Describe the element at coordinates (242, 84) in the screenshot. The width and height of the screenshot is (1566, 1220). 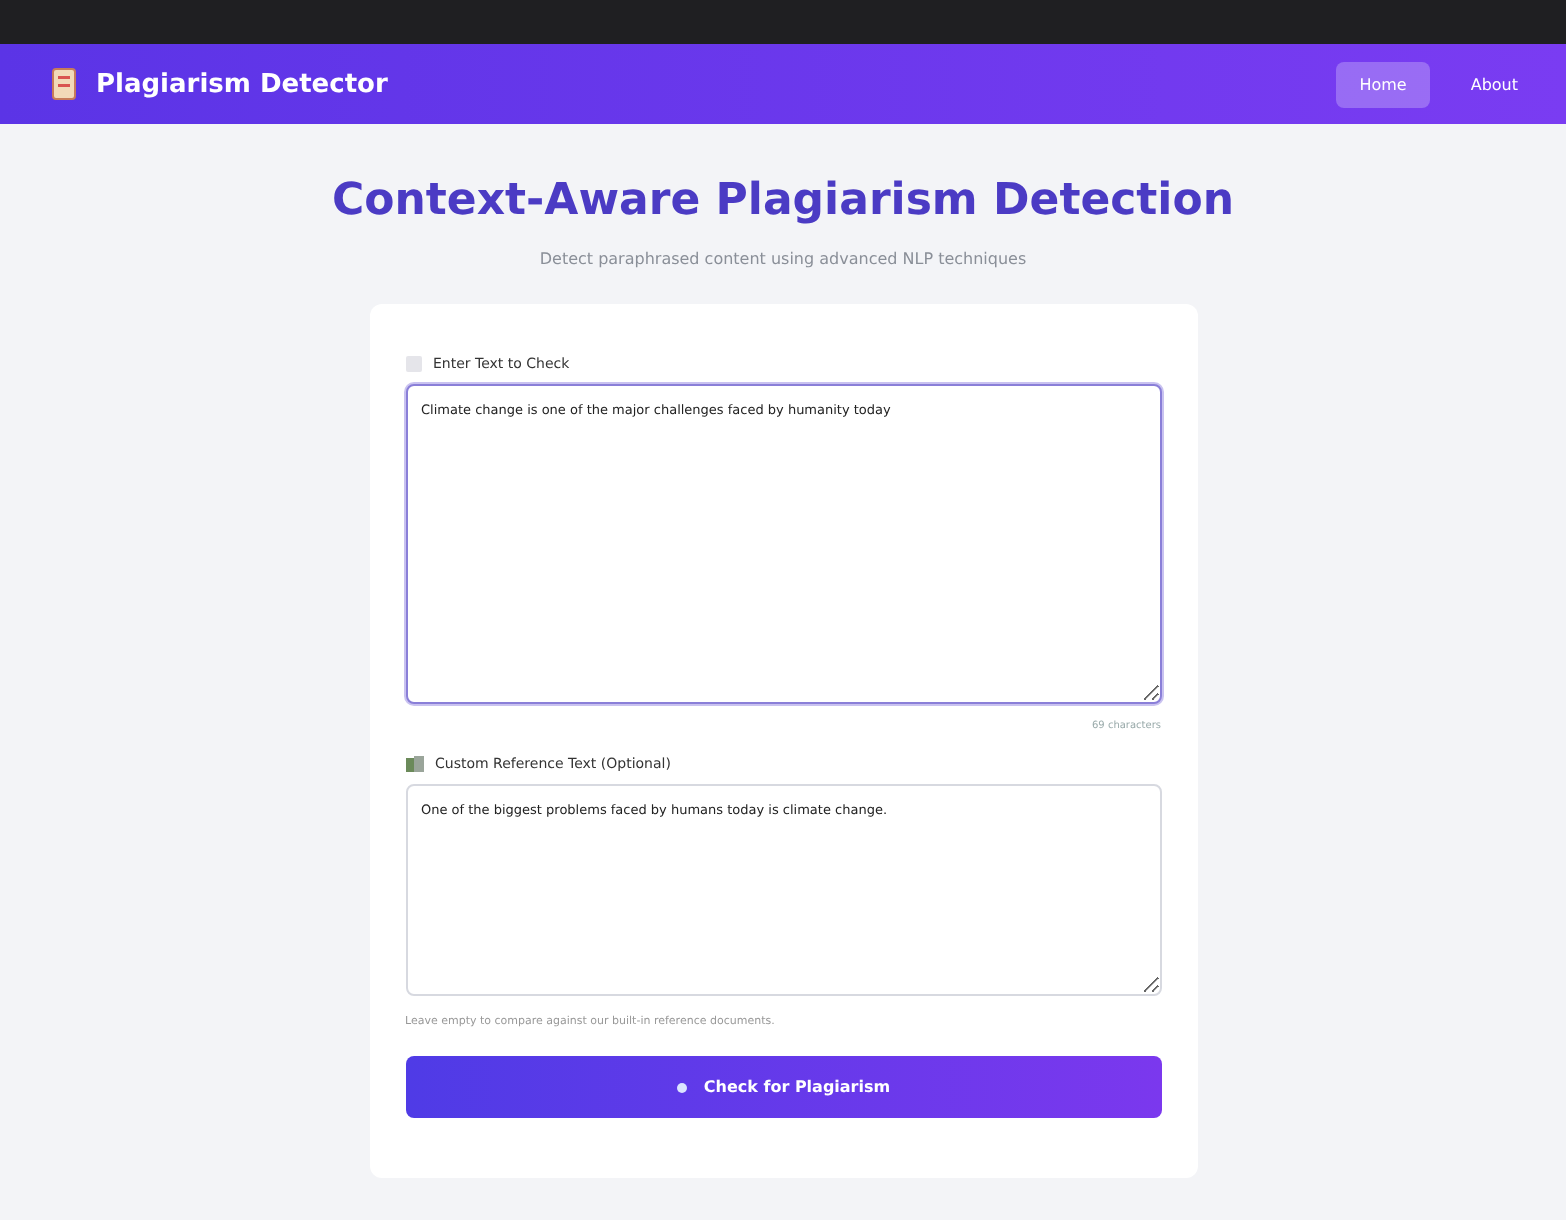
I see `app-title: Plagiarism Detector` at that location.